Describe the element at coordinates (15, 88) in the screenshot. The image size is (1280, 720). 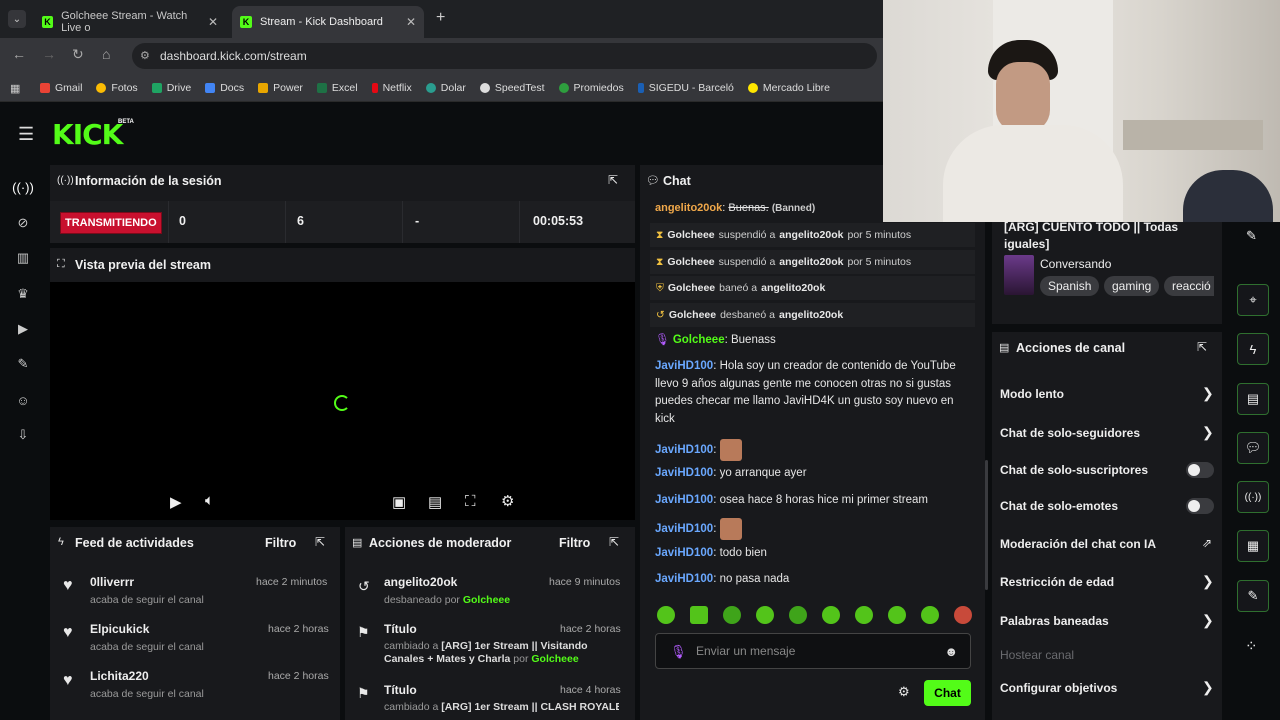
I see `apps-icon: ▦` at that location.